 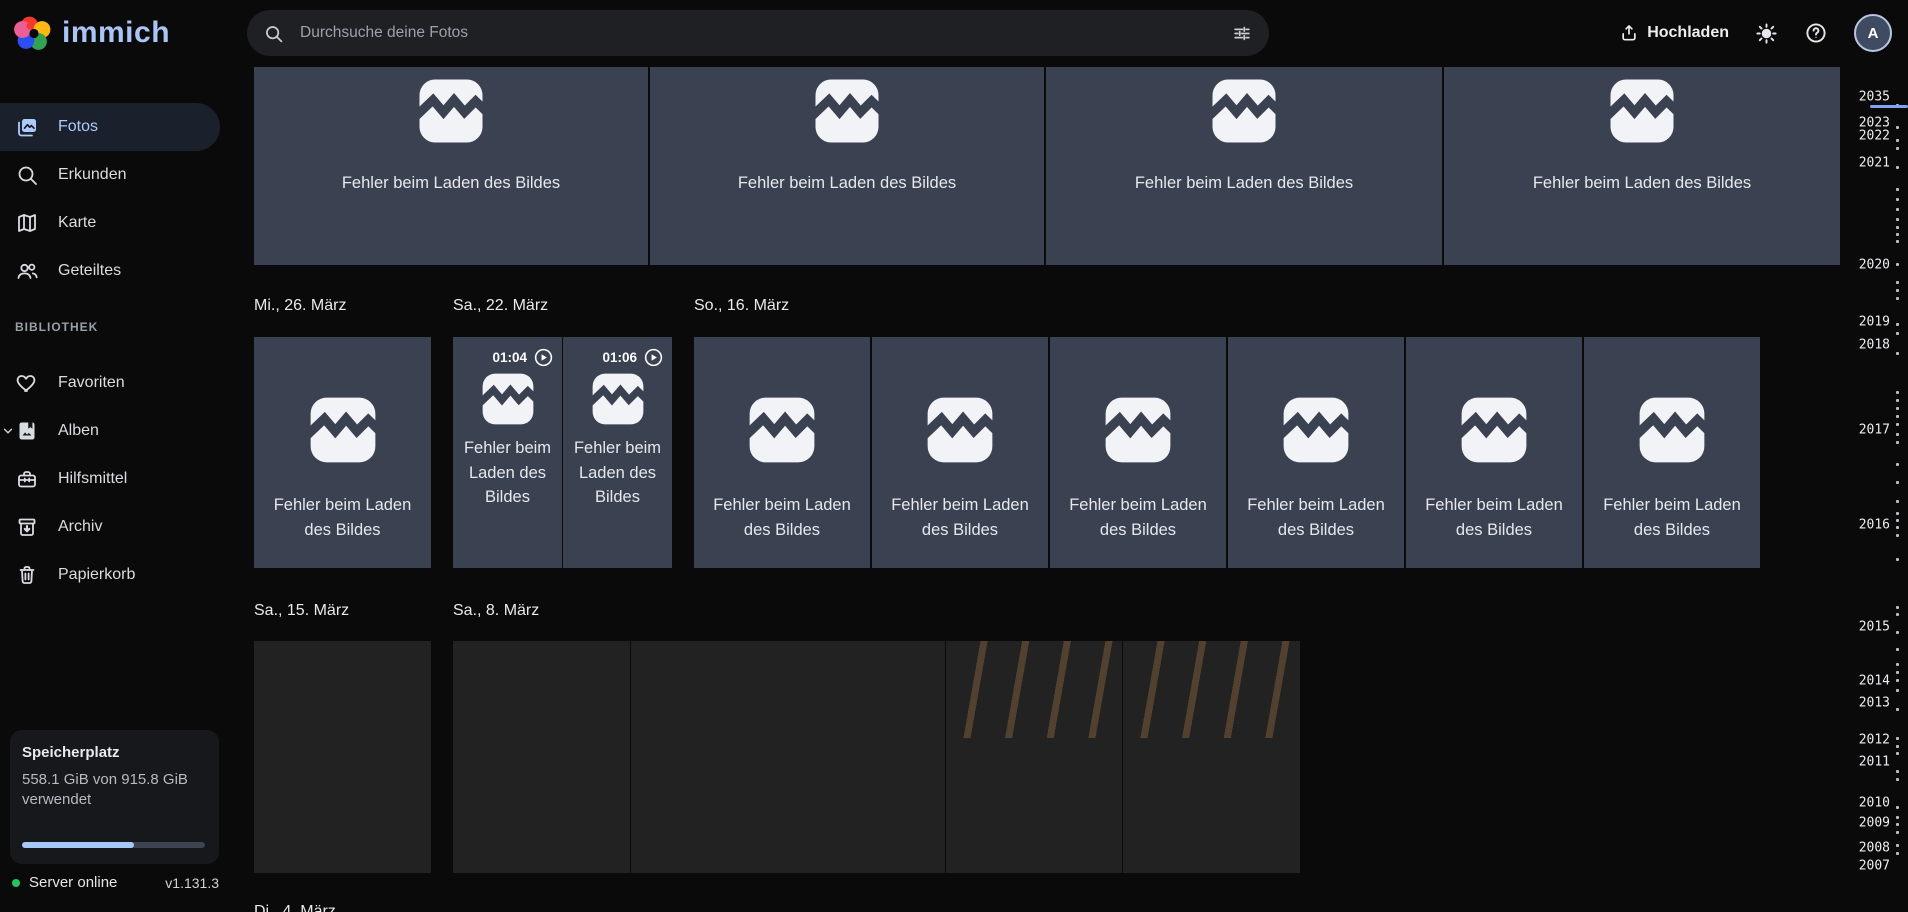 What do you see at coordinates (1874, 740) in the screenshot?
I see `scrubber-year-label: 2012` at bounding box center [1874, 740].